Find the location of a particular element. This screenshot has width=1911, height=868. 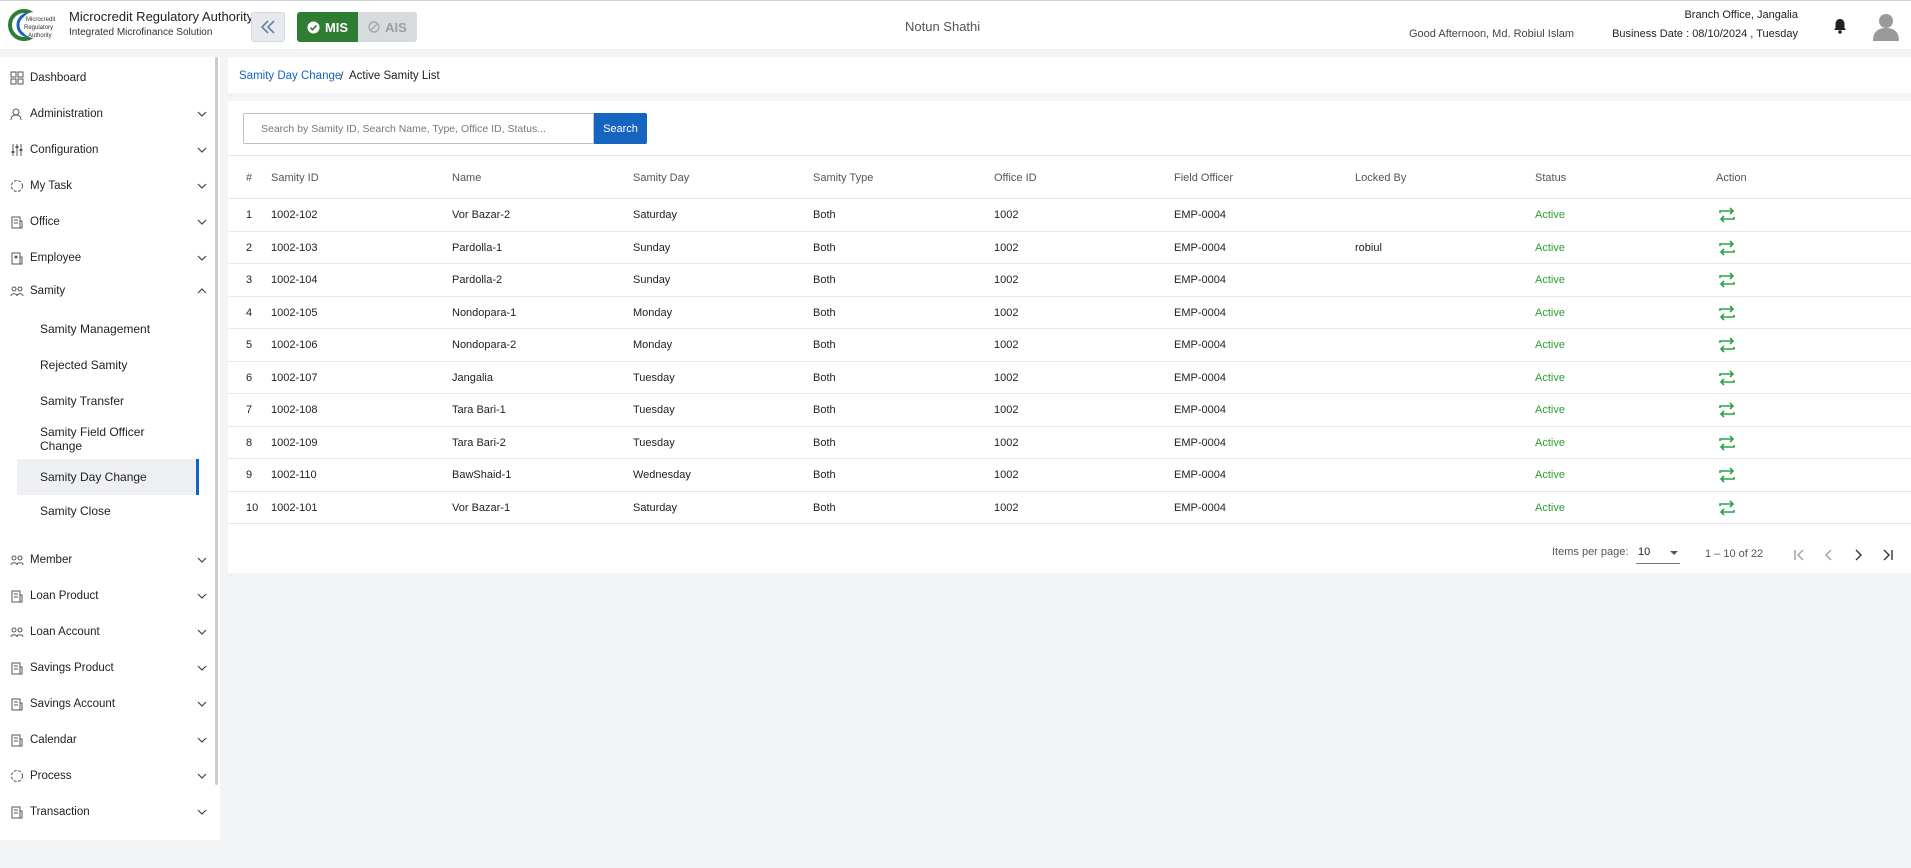

last-page-icon is located at coordinates (1888, 555).